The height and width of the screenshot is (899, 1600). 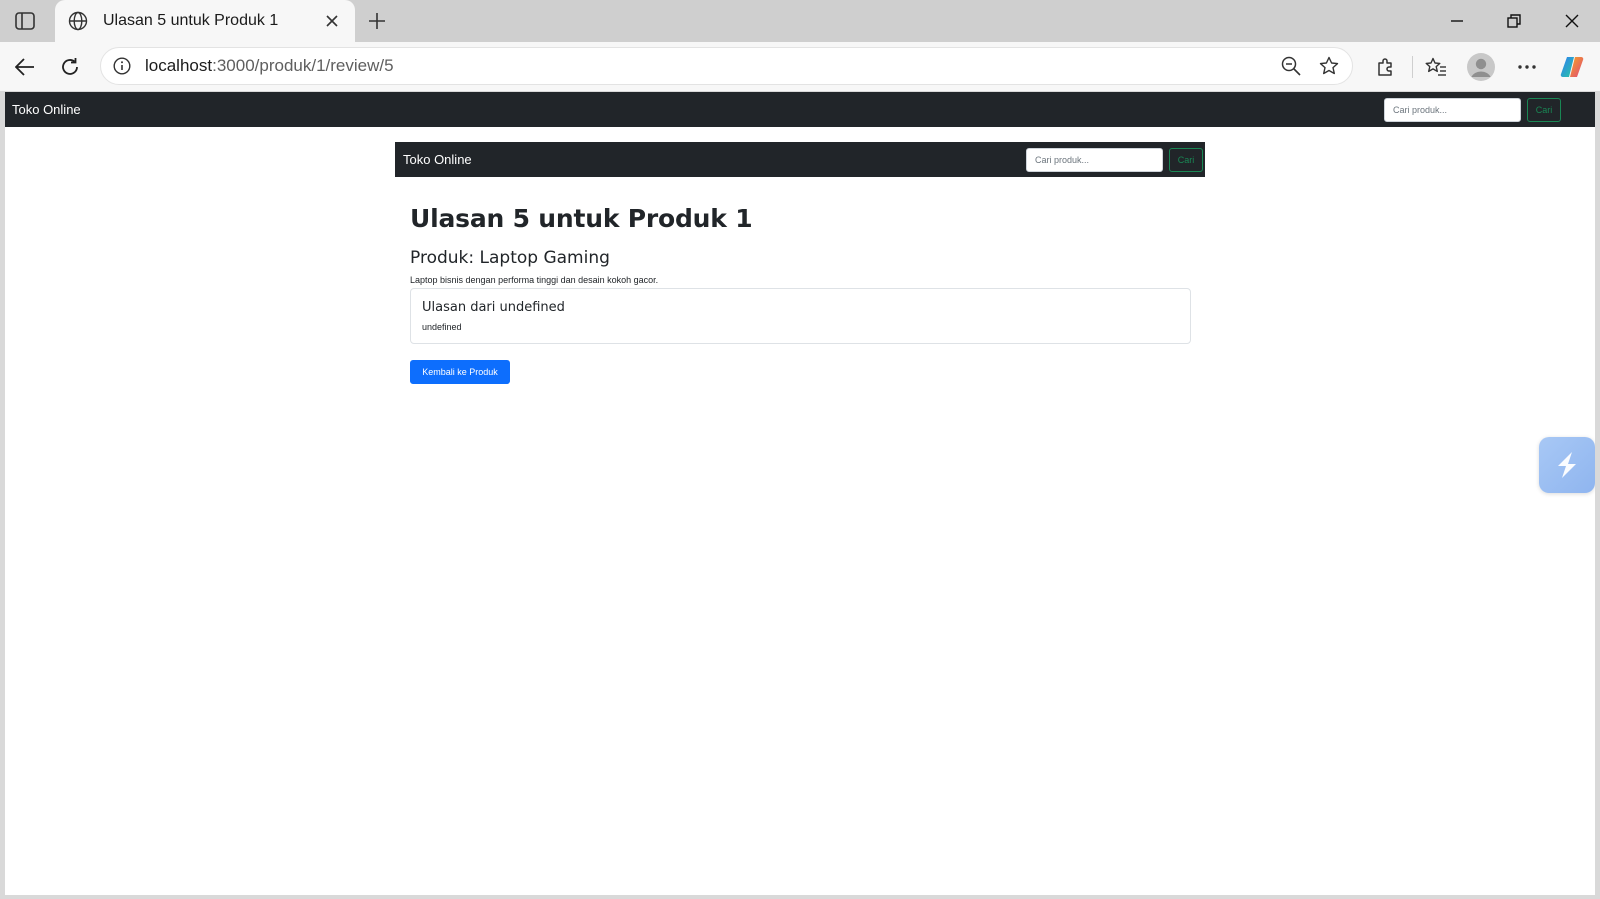 What do you see at coordinates (122, 66) in the screenshot?
I see `info-icon` at bounding box center [122, 66].